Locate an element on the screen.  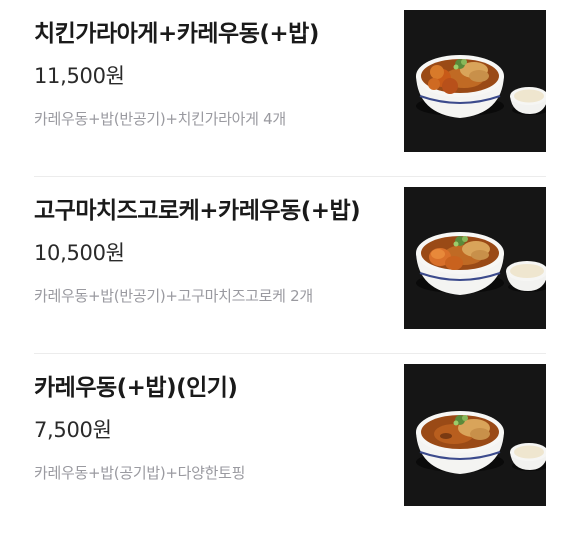
curry-udon-karaage-photo is located at coordinates (475, 81).